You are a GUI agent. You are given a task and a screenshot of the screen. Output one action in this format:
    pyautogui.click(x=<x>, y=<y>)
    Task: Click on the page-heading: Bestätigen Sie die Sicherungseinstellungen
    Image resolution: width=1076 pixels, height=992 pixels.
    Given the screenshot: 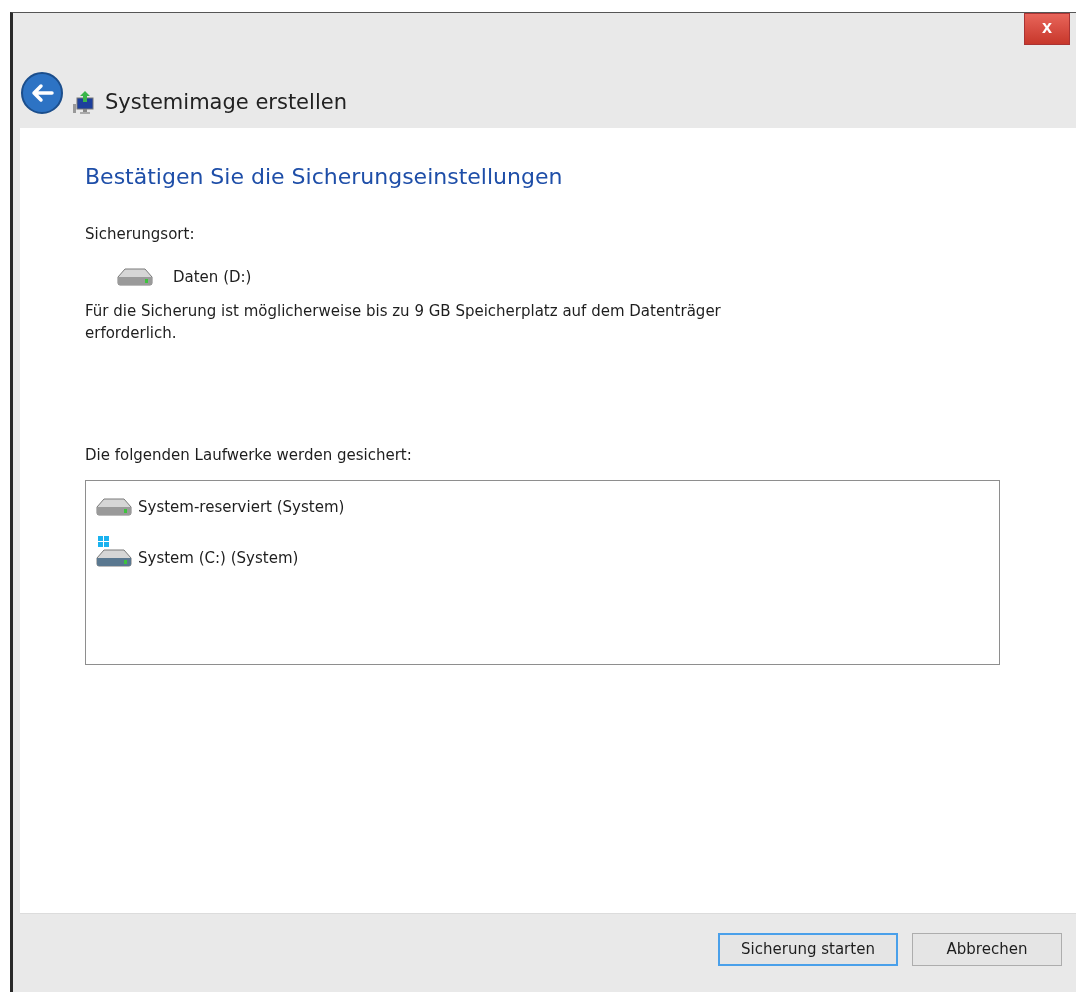 What is the action you would take?
    pyautogui.click(x=324, y=176)
    